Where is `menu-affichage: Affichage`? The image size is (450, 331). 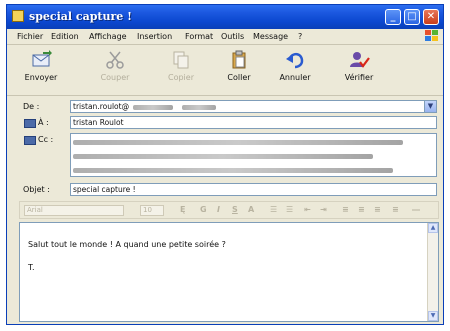
menu-affichage: Affichage is located at coordinates (108, 36).